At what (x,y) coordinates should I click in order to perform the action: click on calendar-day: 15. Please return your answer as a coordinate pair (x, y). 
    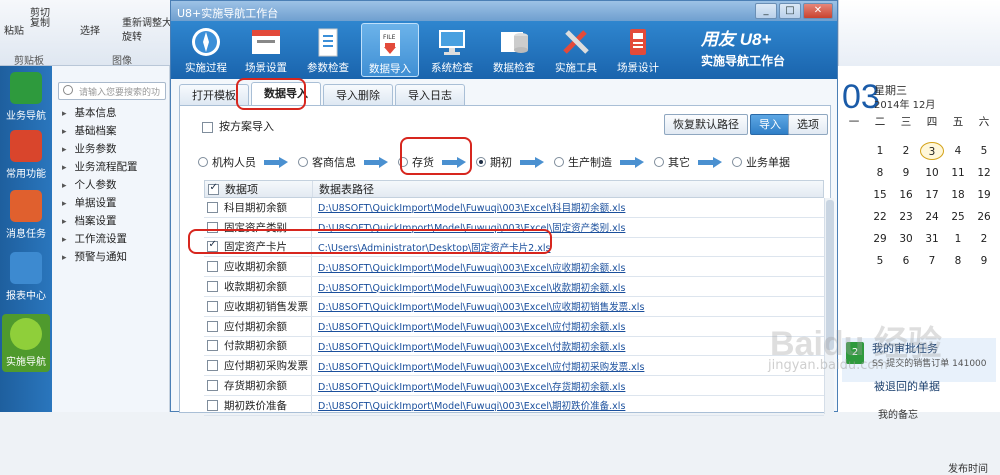
    Looking at the image, I should click on (880, 195).